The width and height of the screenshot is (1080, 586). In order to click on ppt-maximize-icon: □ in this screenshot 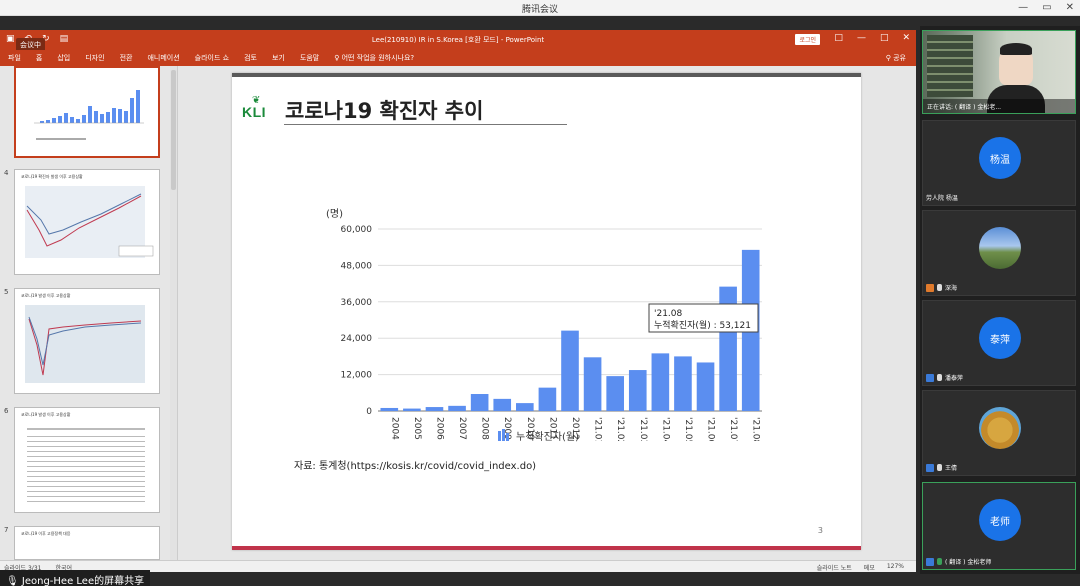, I will do `click(884, 38)`.